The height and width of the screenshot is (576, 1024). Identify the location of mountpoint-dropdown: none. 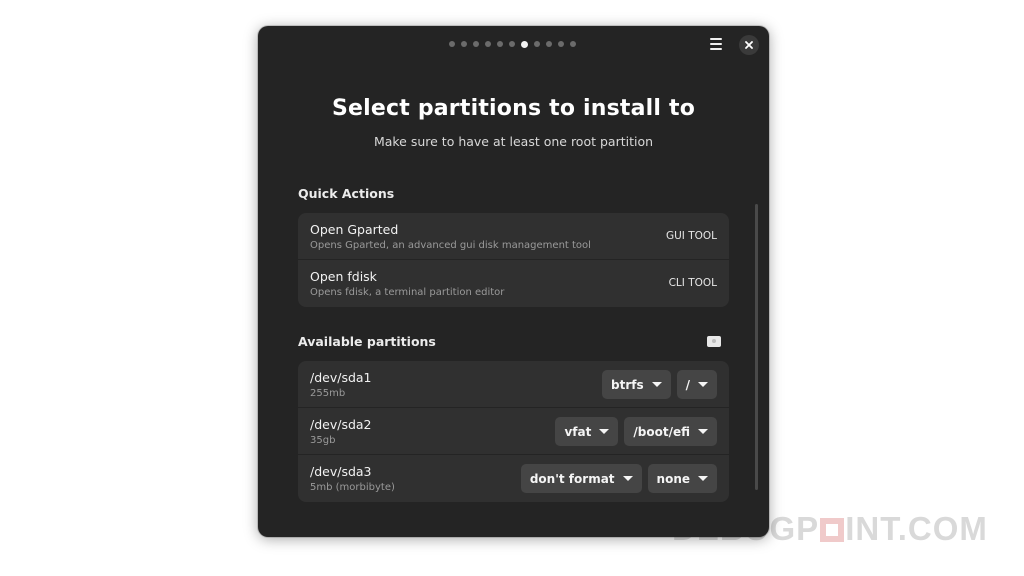
(682, 478).